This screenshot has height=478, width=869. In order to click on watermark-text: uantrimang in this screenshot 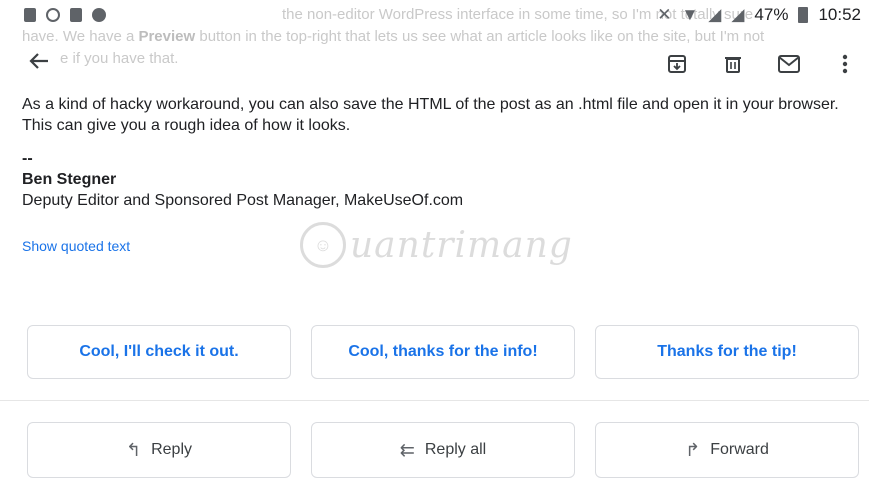, I will do `click(461, 245)`.